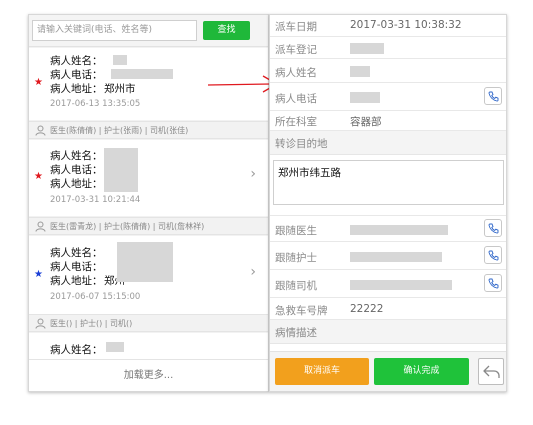 This screenshot has width=533, height=425. I want to click on action-bar: 取消派车 确认完成, so click(388, 371).